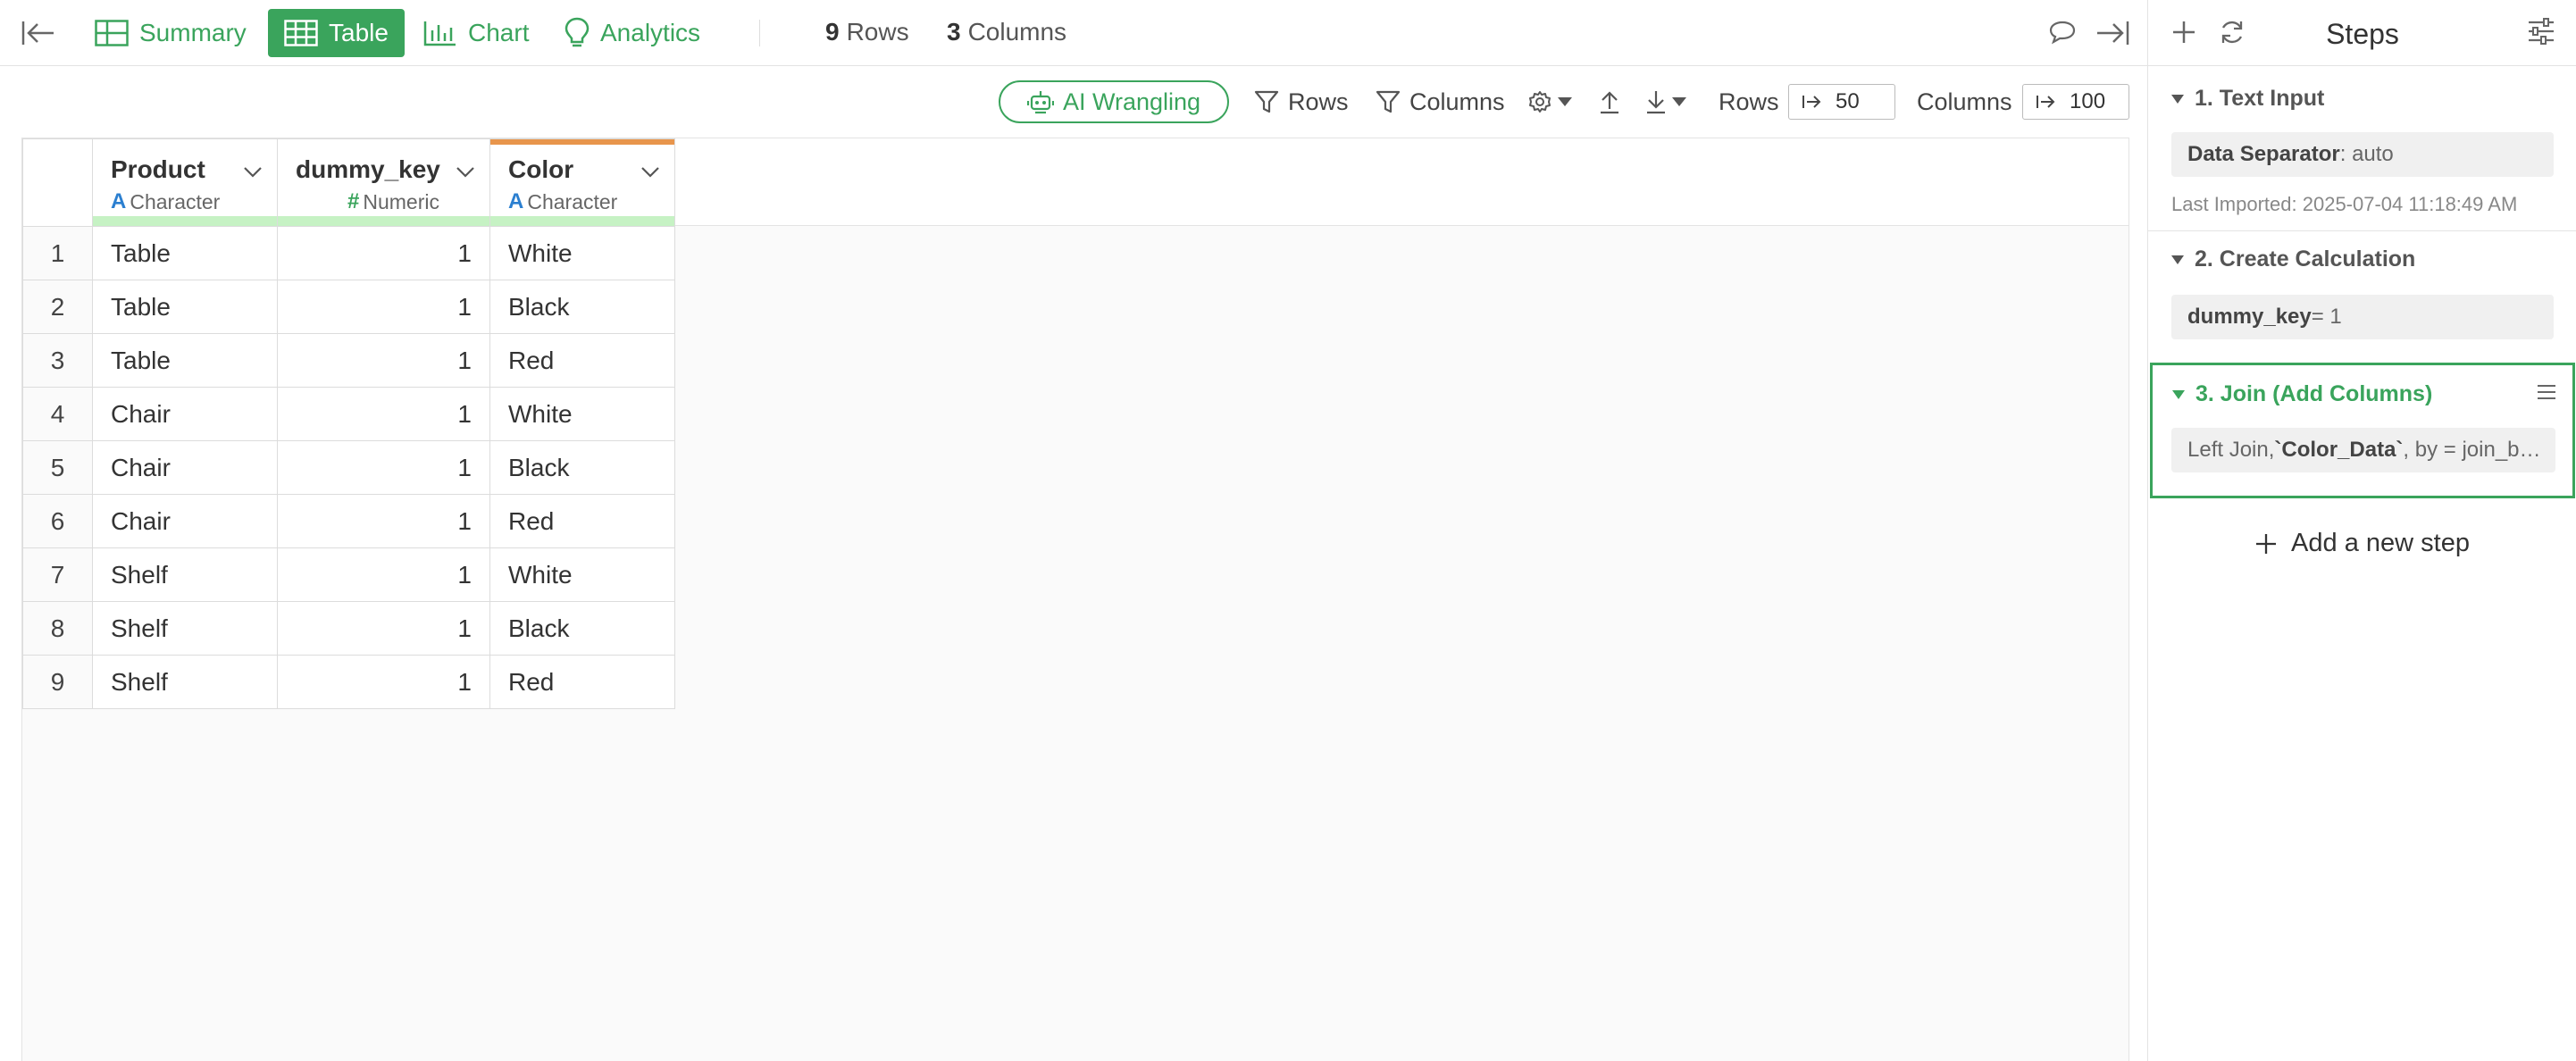  What do you see at coordinates (2362, 33) in the screenshot?
I see `steps-panel-header: Steps` at bounding box center [2362, 33].